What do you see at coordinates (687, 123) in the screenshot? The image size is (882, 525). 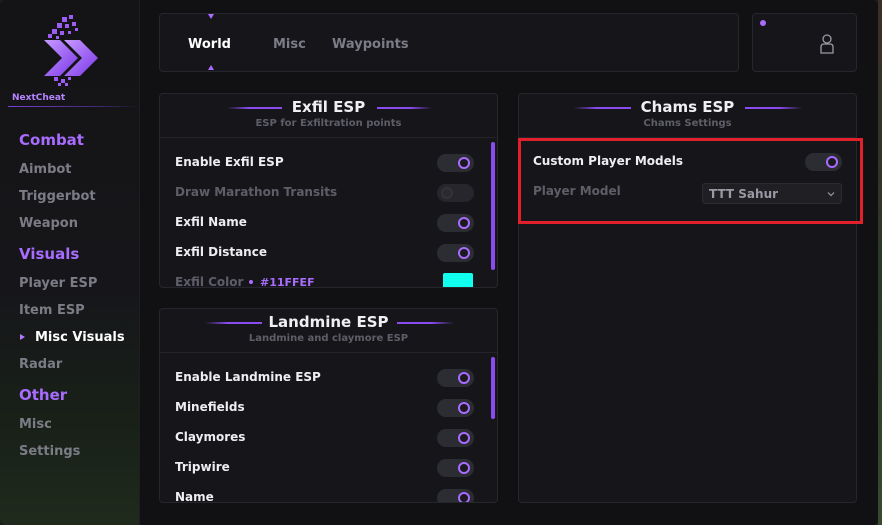 I see `panel-subtitle: Chams Settings` at bounding box center [687, 123].